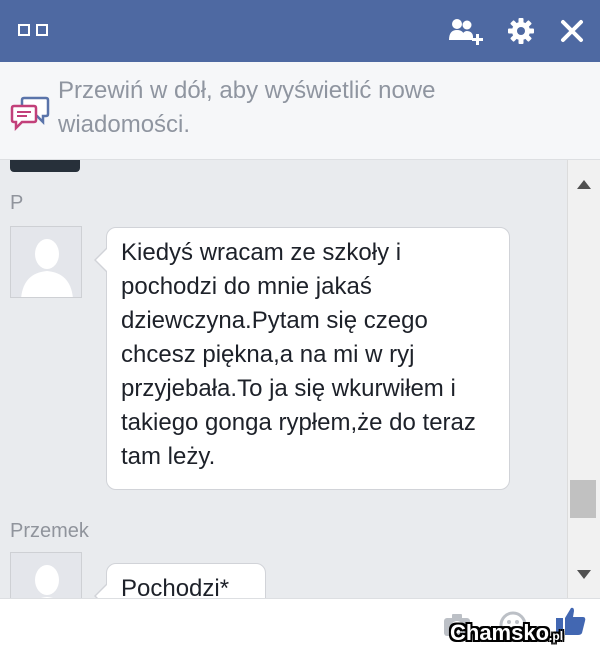 The image size is (600, 660). I want to click on message-sender: P, so click(17, 203).